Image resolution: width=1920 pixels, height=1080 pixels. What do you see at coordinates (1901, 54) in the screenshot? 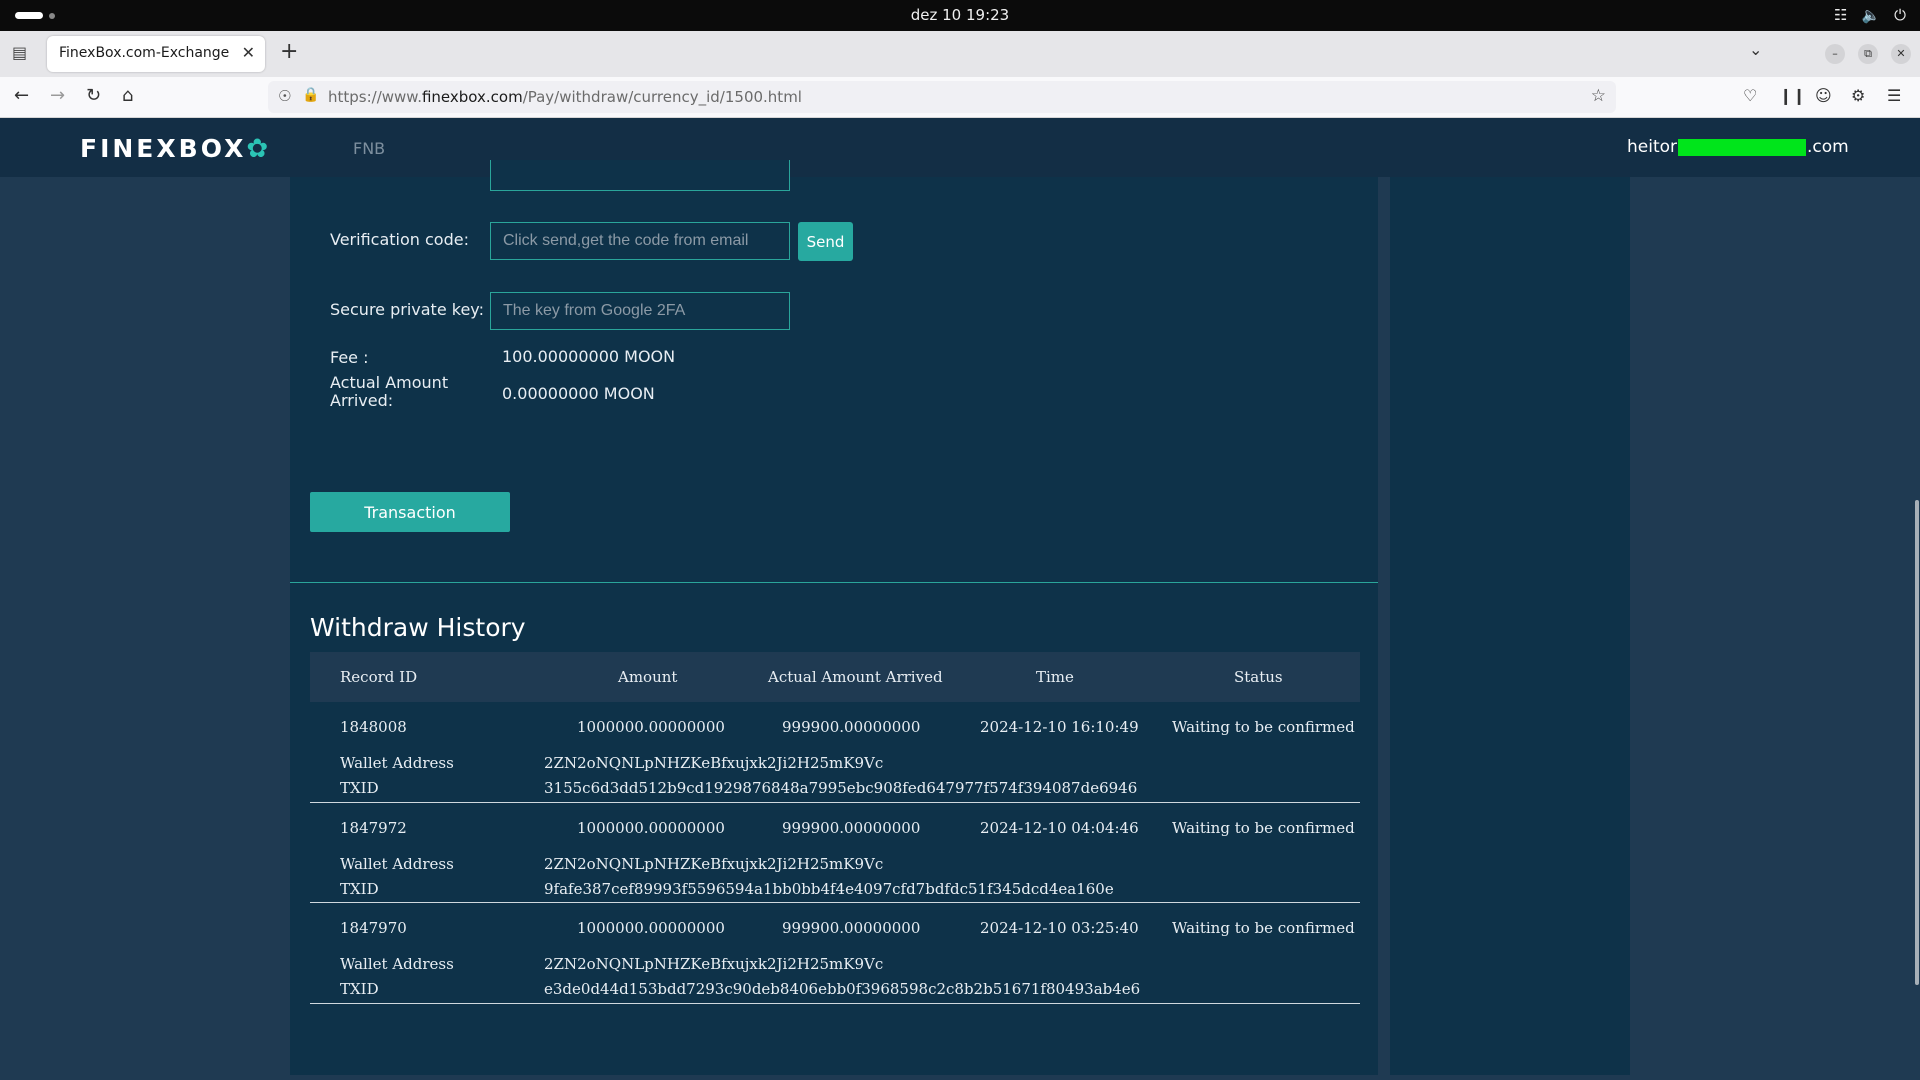
I see `window-close-icon: ✕` at bounding box center [1901, 54].